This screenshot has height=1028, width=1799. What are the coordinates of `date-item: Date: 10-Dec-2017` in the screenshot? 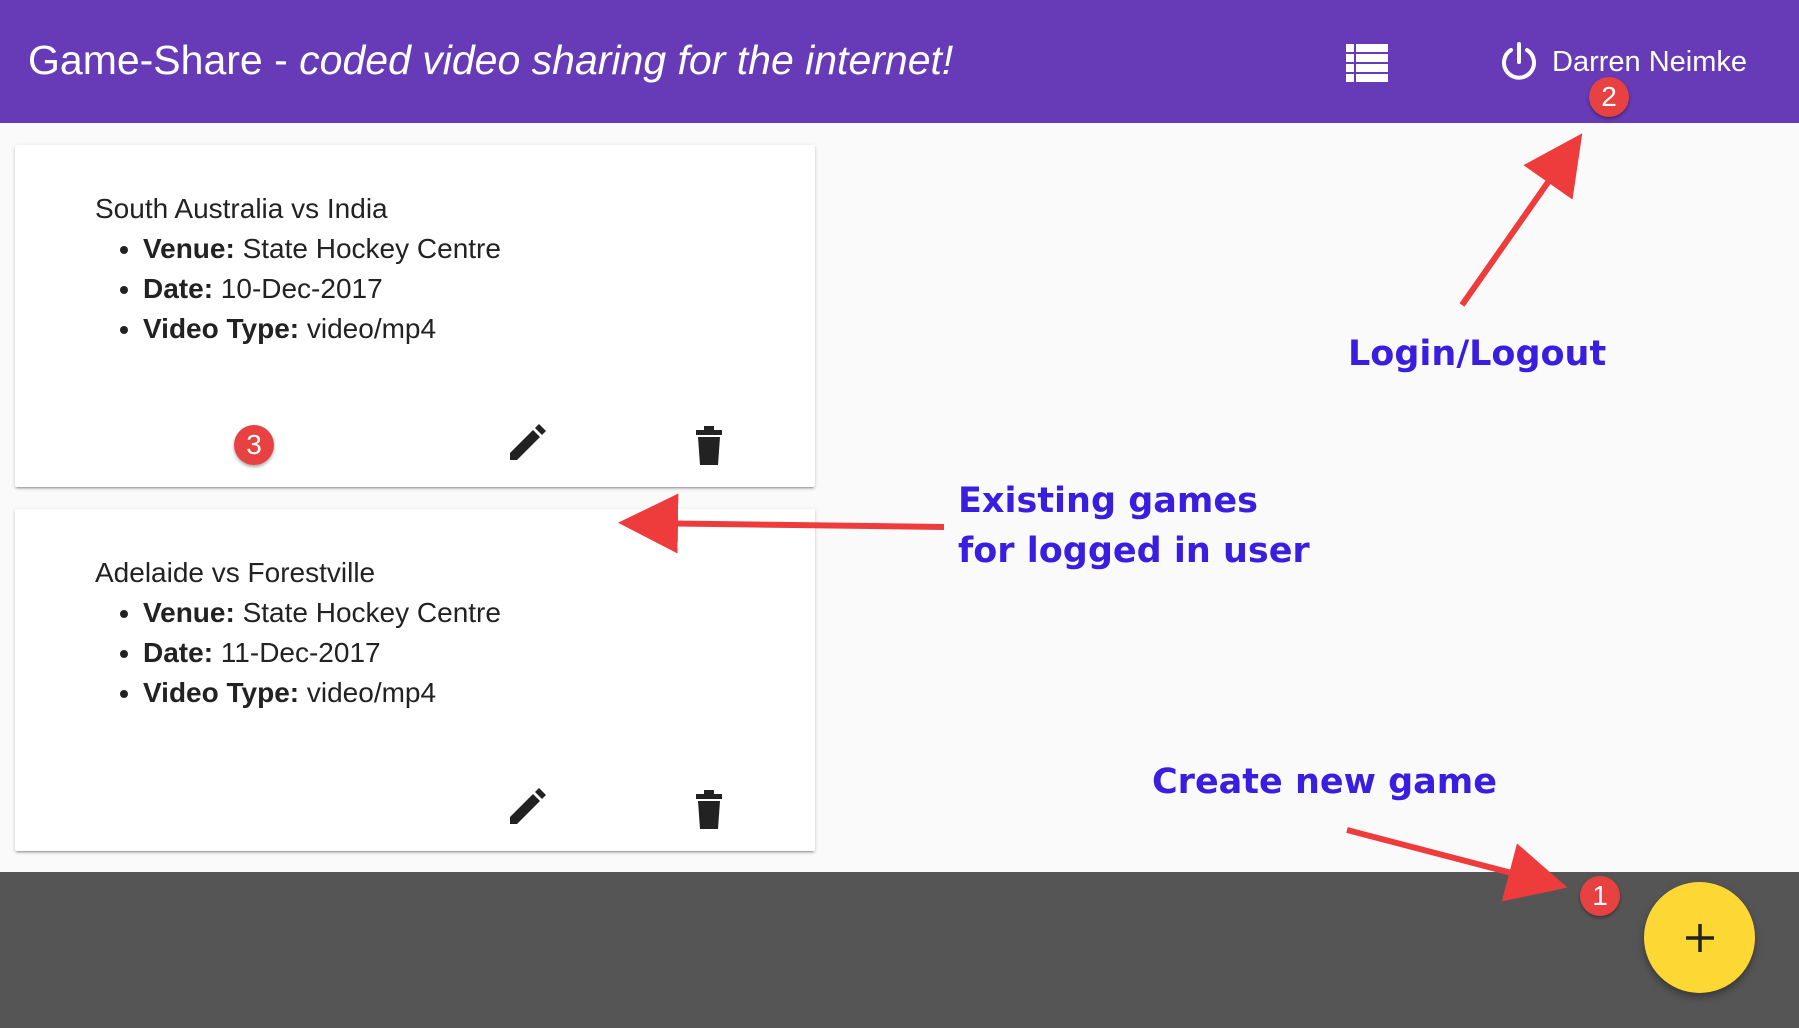 It's located at (322, 289).